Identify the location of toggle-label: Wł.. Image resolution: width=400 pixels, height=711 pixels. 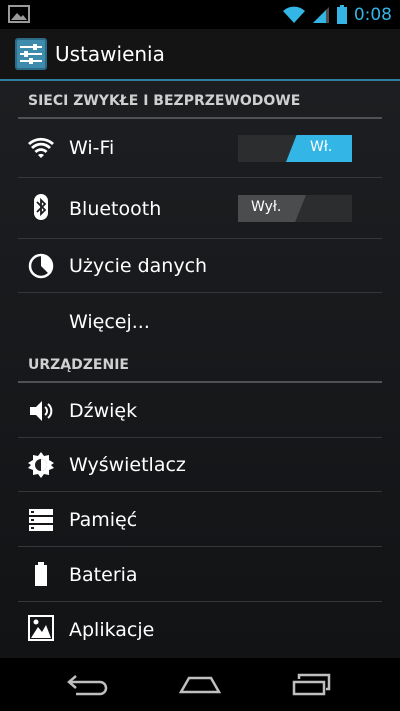
(321, 147).